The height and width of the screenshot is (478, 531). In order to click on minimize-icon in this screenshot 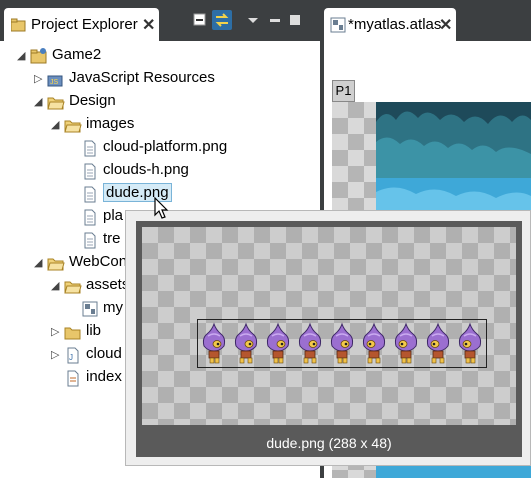, I will do `click(275, 20)`.